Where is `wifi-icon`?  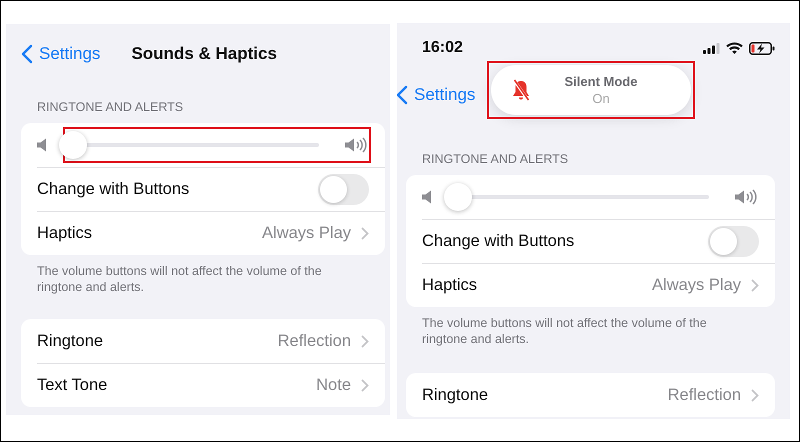 wifi-icon is located at coordinates (734, 48).